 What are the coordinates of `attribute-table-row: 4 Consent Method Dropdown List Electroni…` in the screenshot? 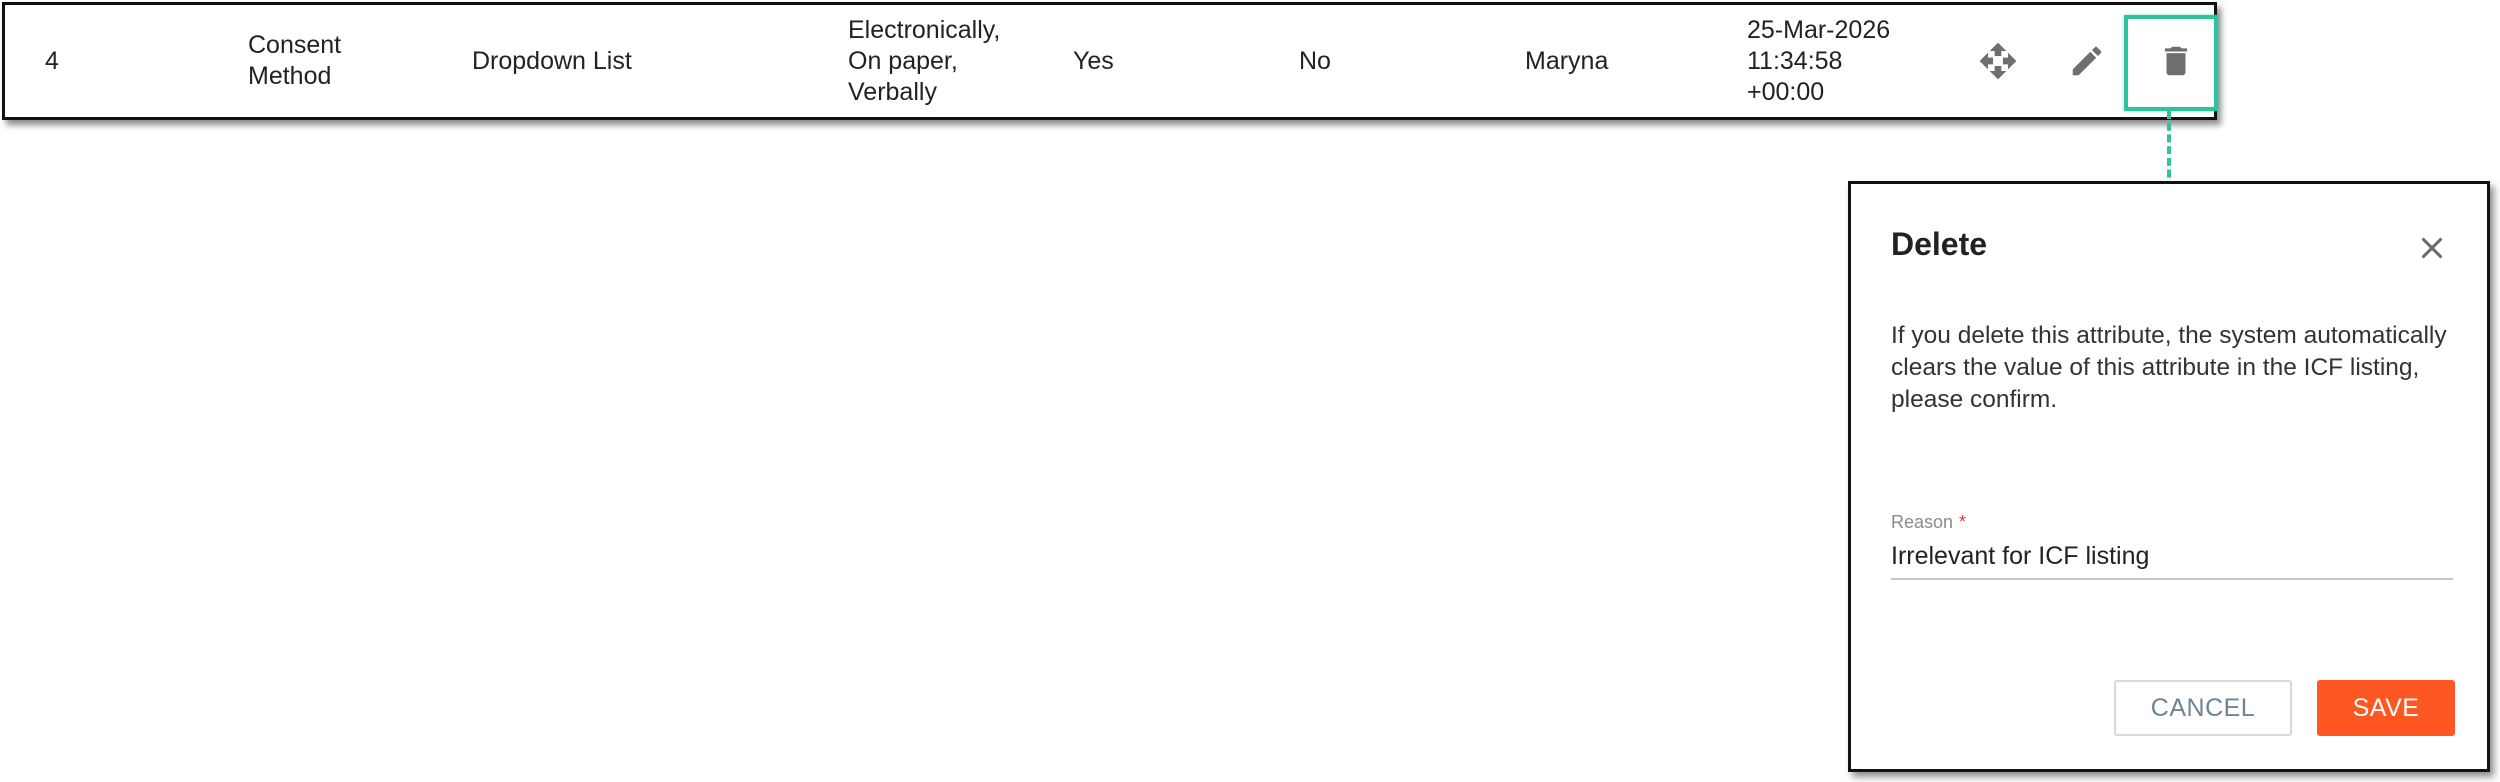 It's located at (1109, 61).